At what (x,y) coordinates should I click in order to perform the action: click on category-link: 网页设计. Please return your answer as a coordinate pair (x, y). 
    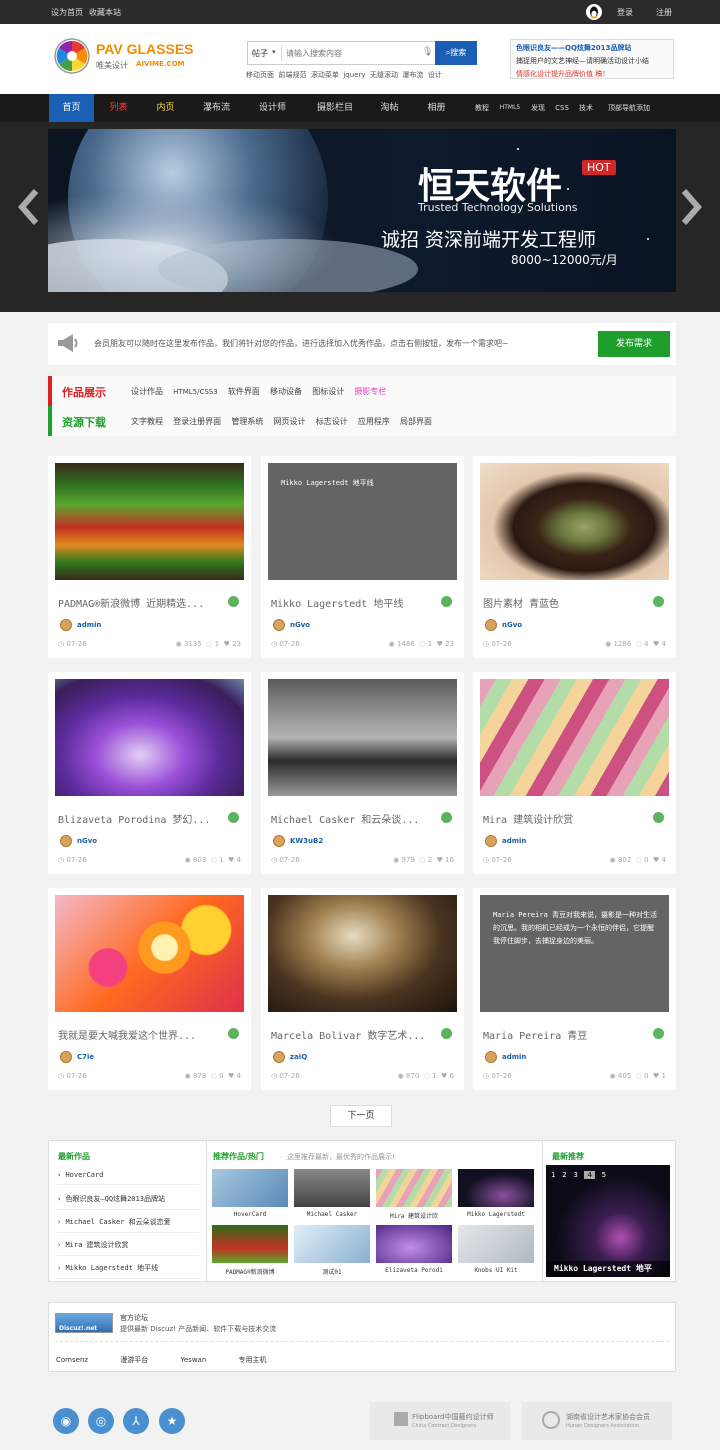
    Looking at the image, I should click on (290, 421).